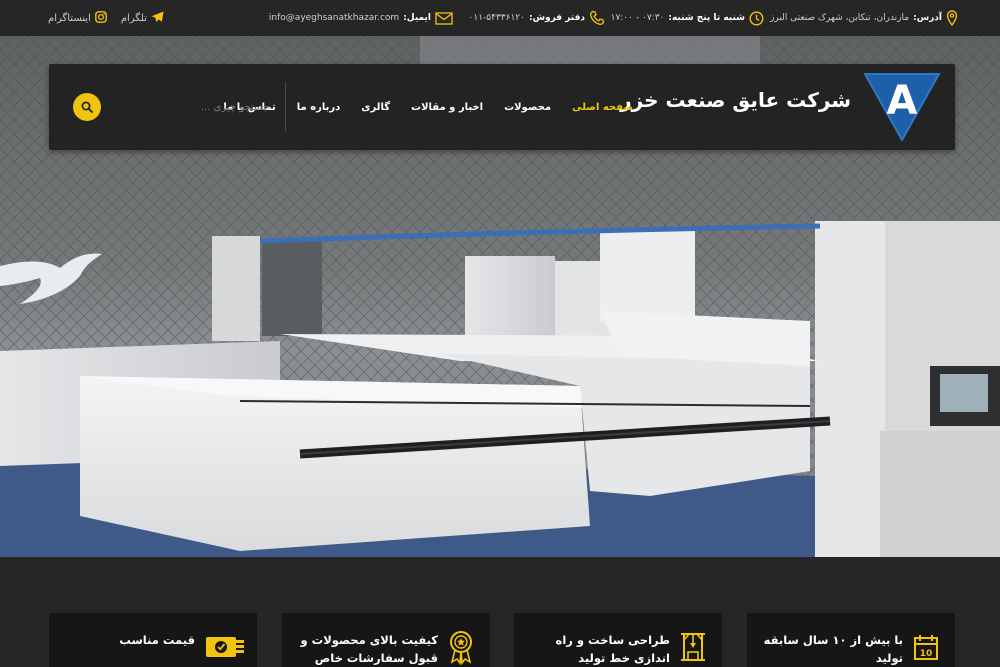 The image size is (1000, 667). I want to click on feature-card-quality: کیفیت بالای محصولات و قبول سفارشات خاص, so click(386, 640).